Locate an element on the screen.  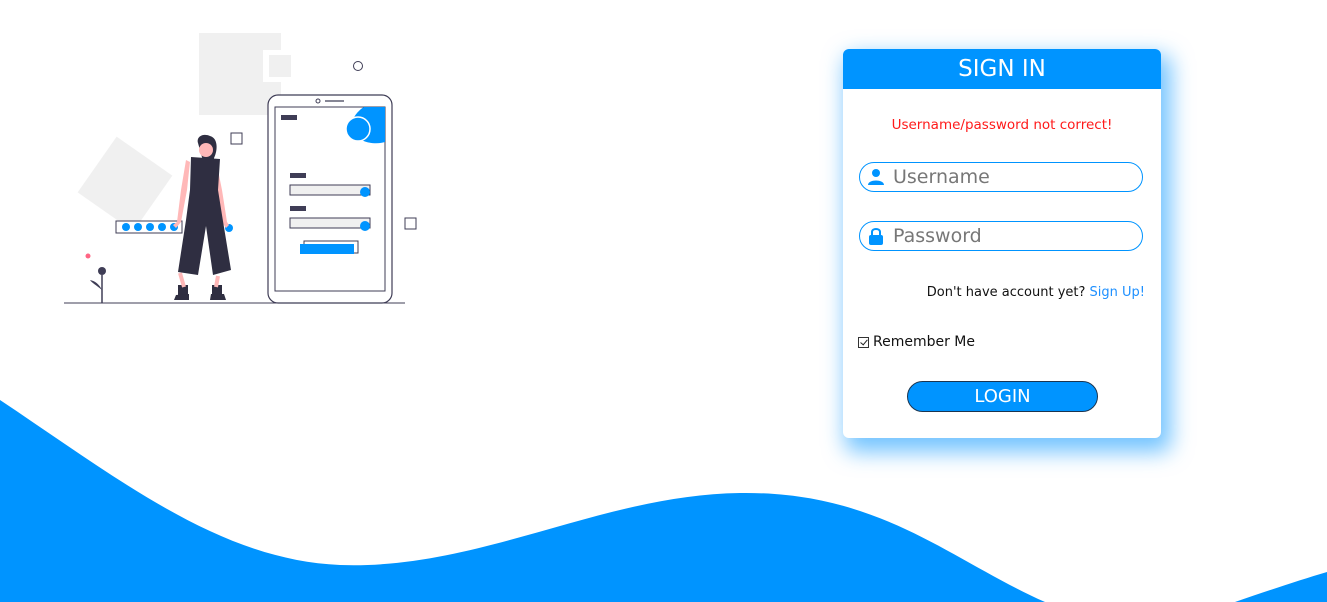
username-field is located at coordinates (1001, 177).